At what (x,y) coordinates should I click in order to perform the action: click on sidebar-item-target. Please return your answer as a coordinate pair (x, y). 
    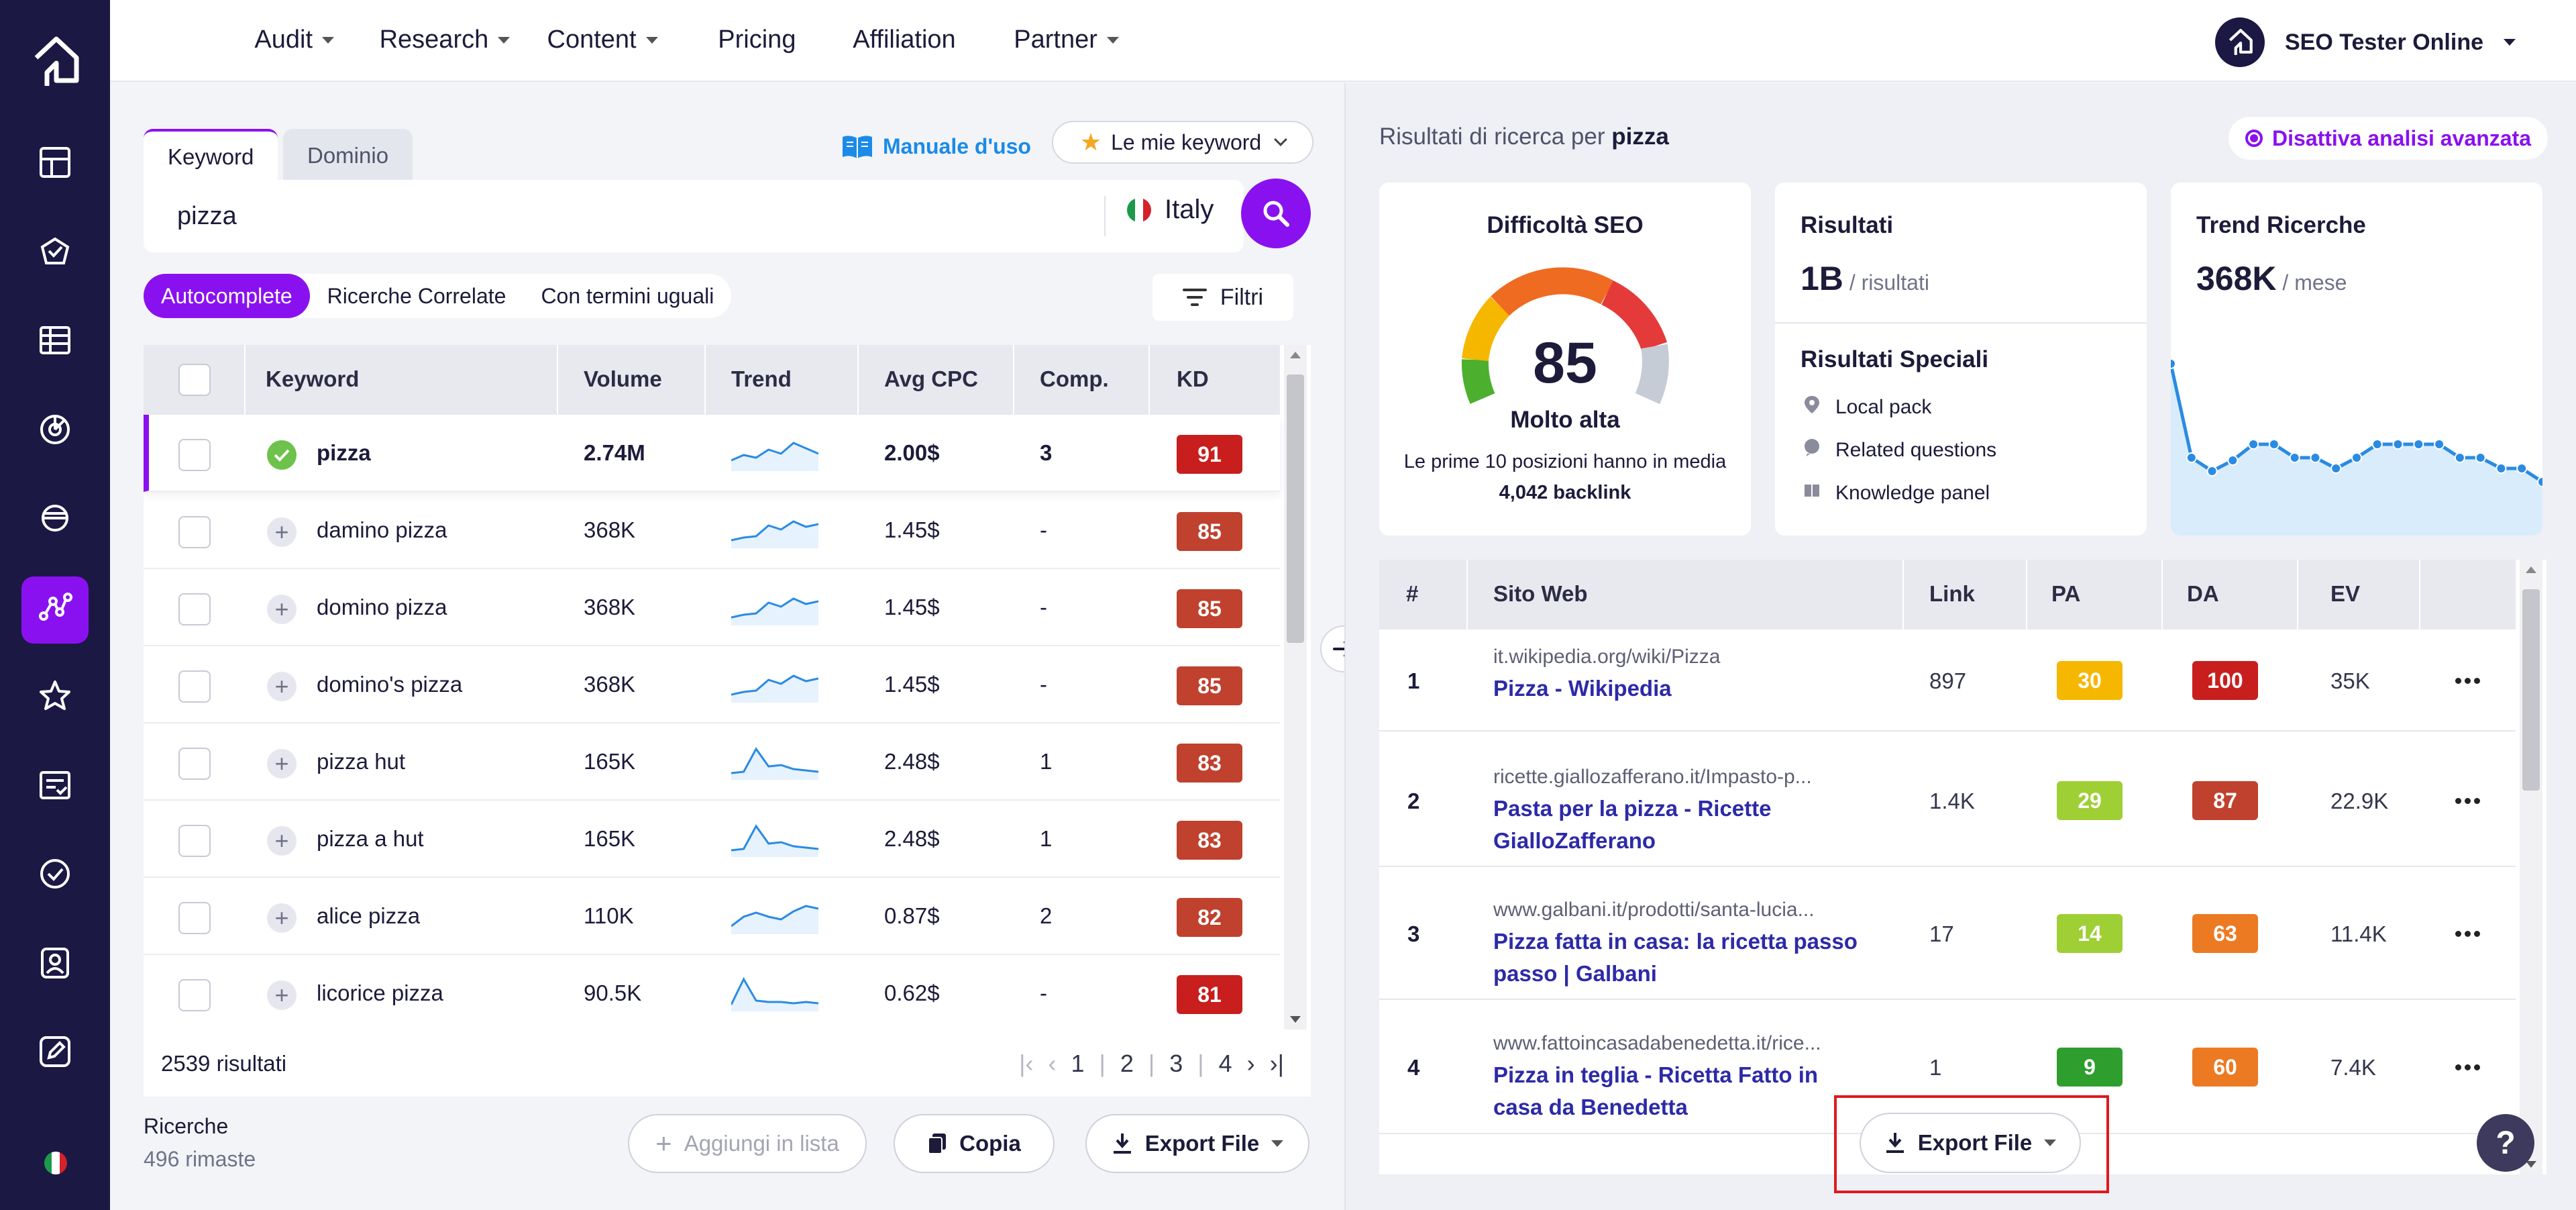
    Looking at the image, I should click on (55, 876).